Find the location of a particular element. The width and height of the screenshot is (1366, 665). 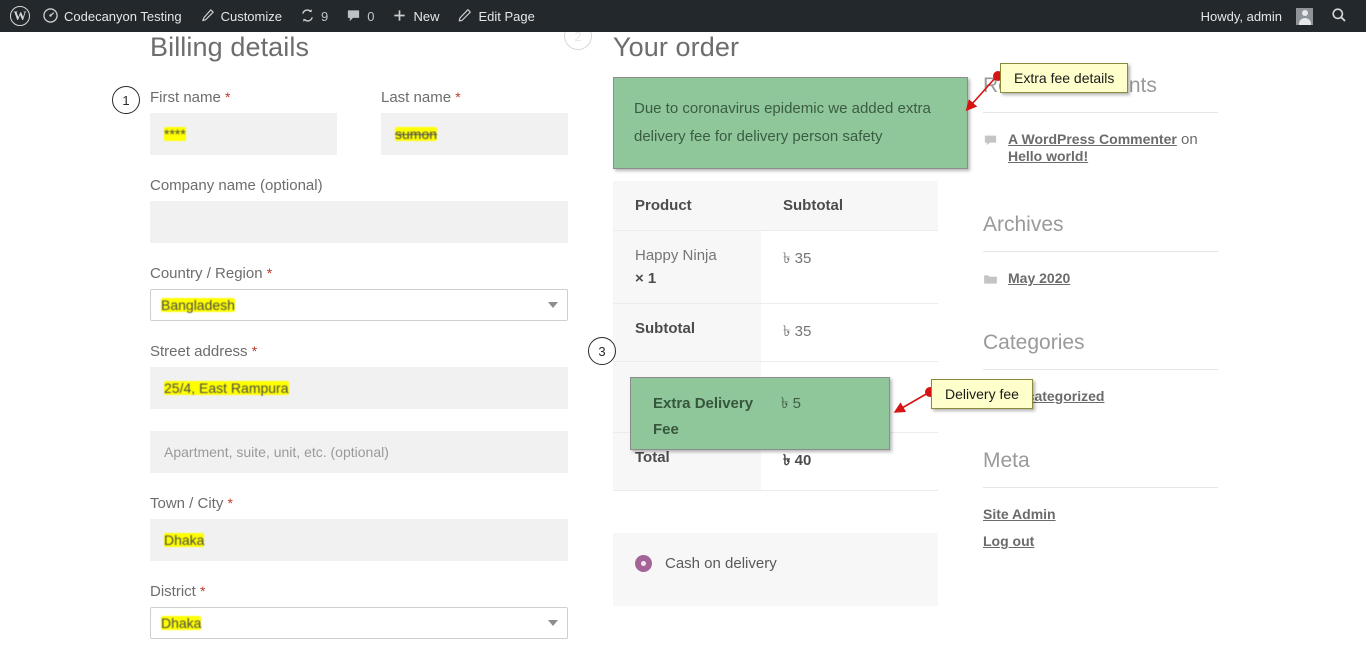

last-name-value-redacted: sumon is located at coordinates (416, 133).